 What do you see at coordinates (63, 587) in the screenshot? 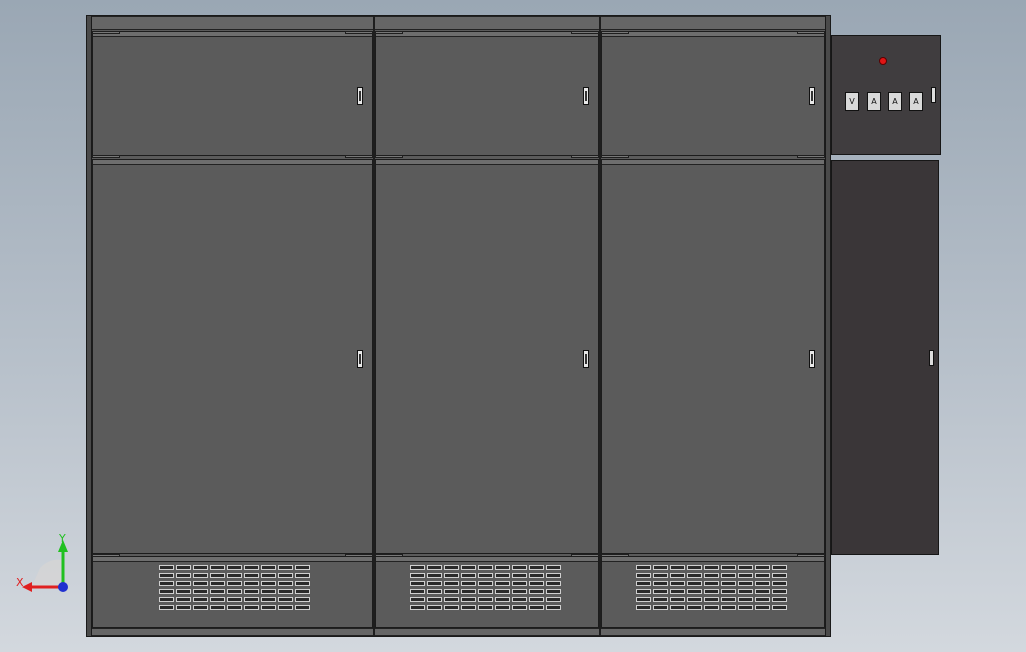
I see `z-axis-dot` at bounding box center [63, 587].